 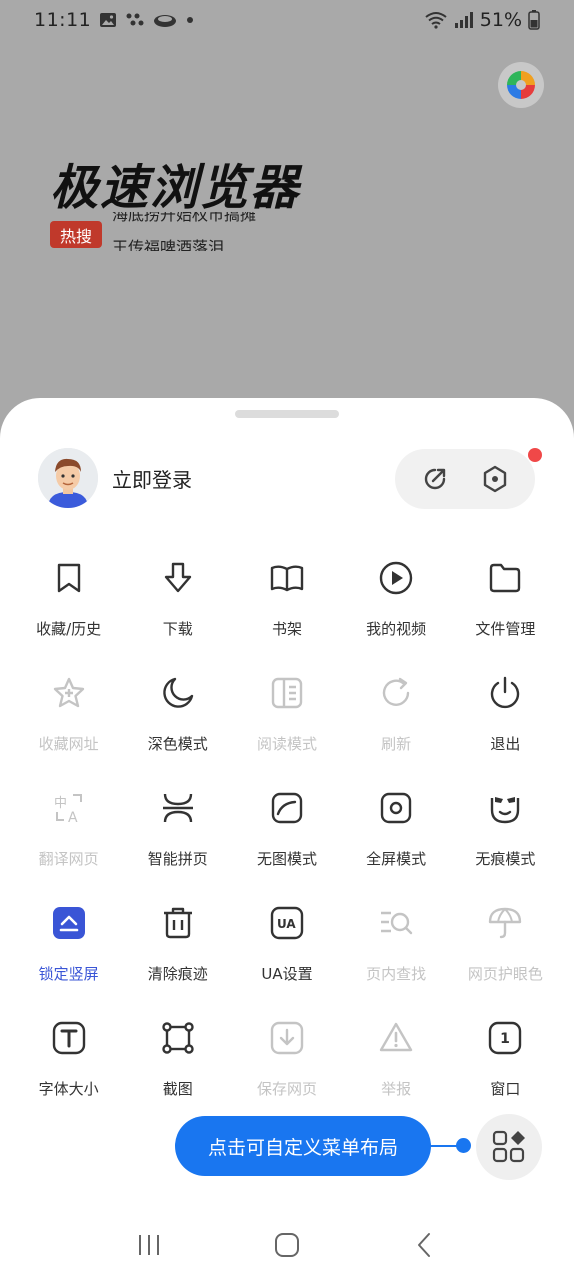 I want to click on no-image-icon, so click(x=287, y=808).